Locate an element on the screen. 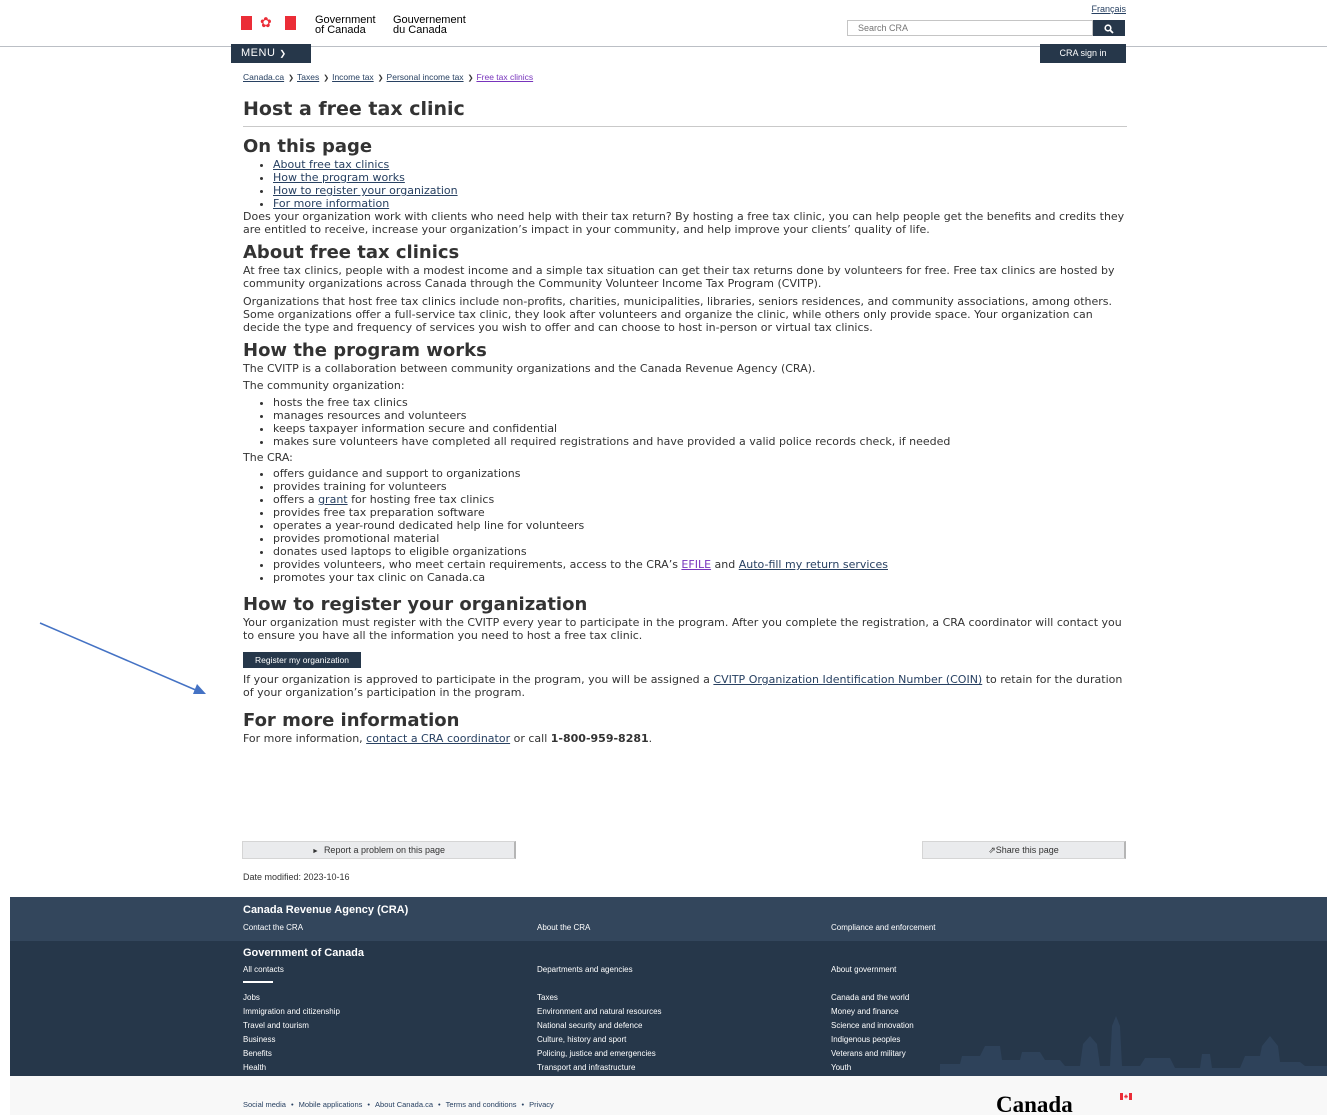 The image size is (1327, 1118). breadcrumb-canada: Canada.ca is located at coordinates (263, 77).